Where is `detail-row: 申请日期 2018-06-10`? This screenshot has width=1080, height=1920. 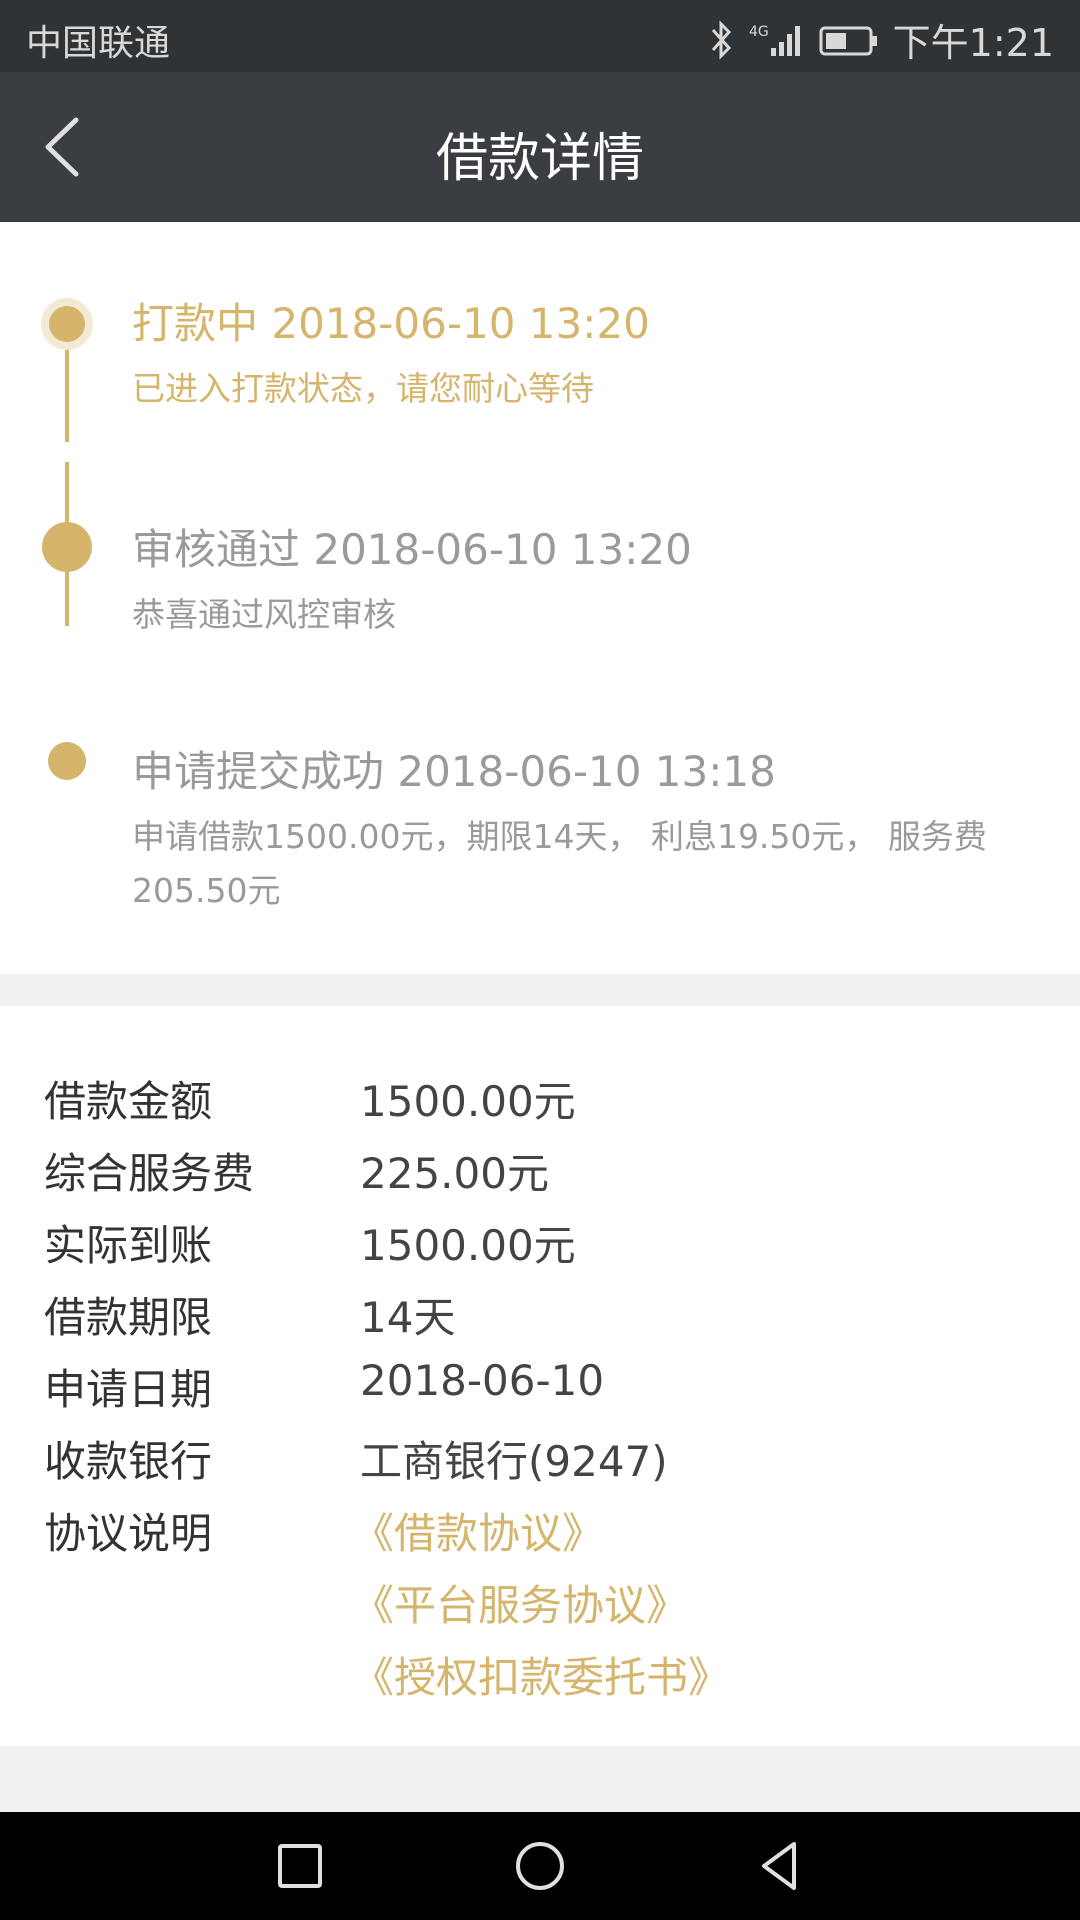 detail-row: 申请日期 2018-06-10 is located at coordinates (540, 1392).